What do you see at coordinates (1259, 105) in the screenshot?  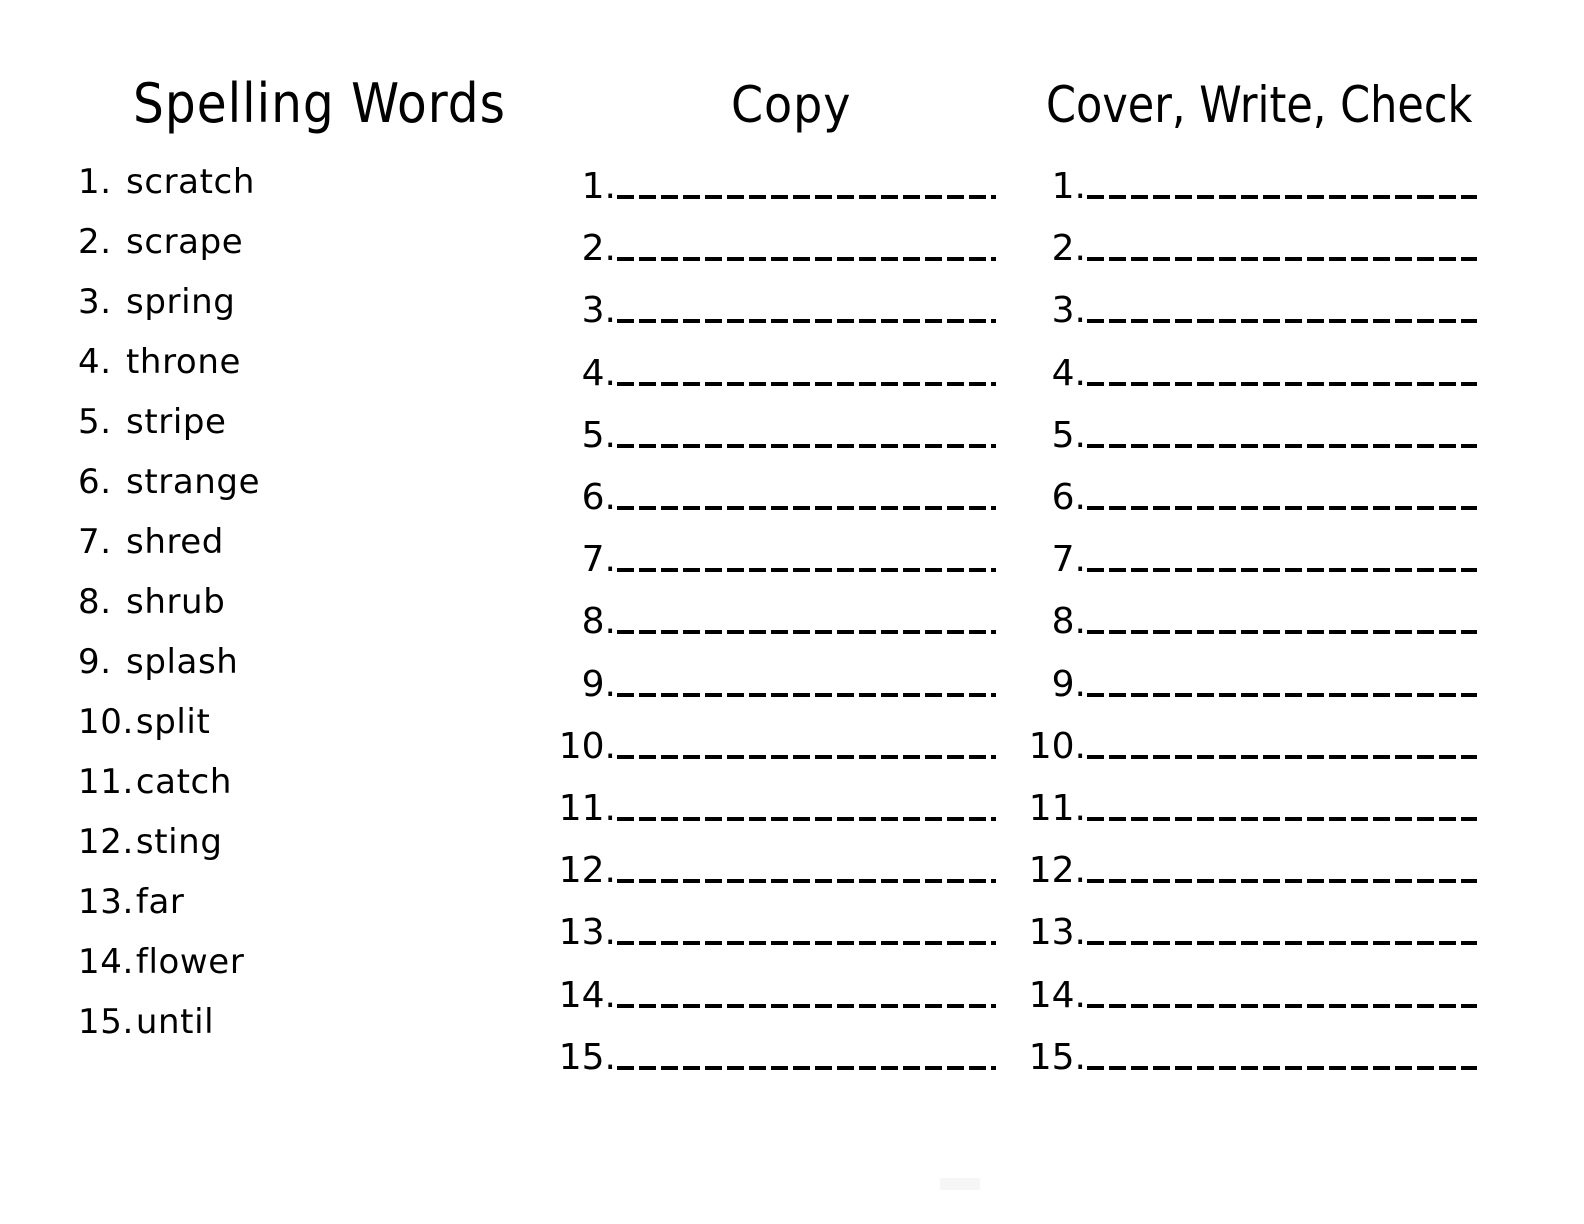 I see `column-heading-cover-write-check: Cover, Write, Check` at bounding box center [1259, 105].